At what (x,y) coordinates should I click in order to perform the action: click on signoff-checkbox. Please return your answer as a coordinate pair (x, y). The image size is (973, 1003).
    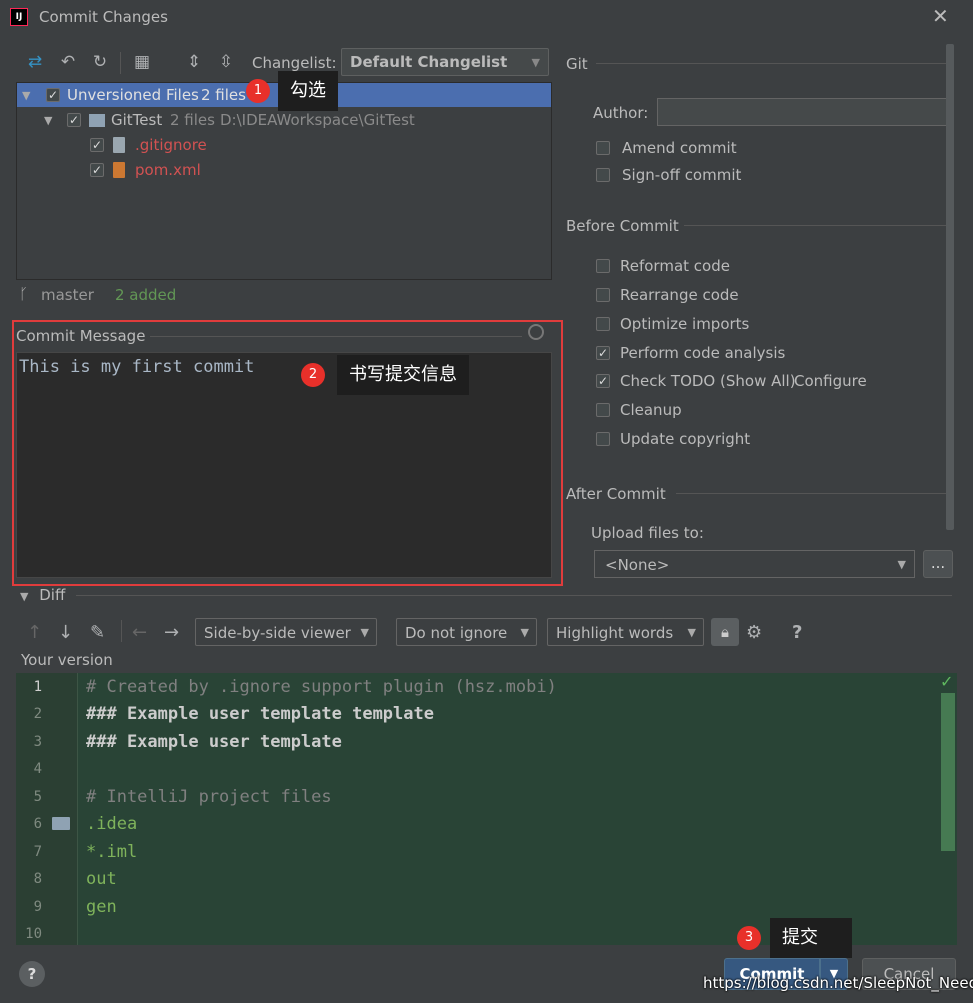
    Looking at the image, I should click on (603, 175).